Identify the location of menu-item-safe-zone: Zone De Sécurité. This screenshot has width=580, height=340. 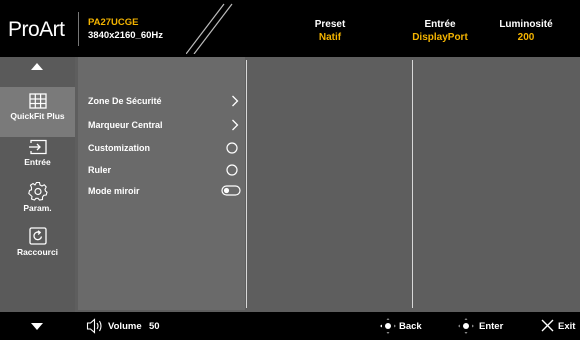
(125, 101).